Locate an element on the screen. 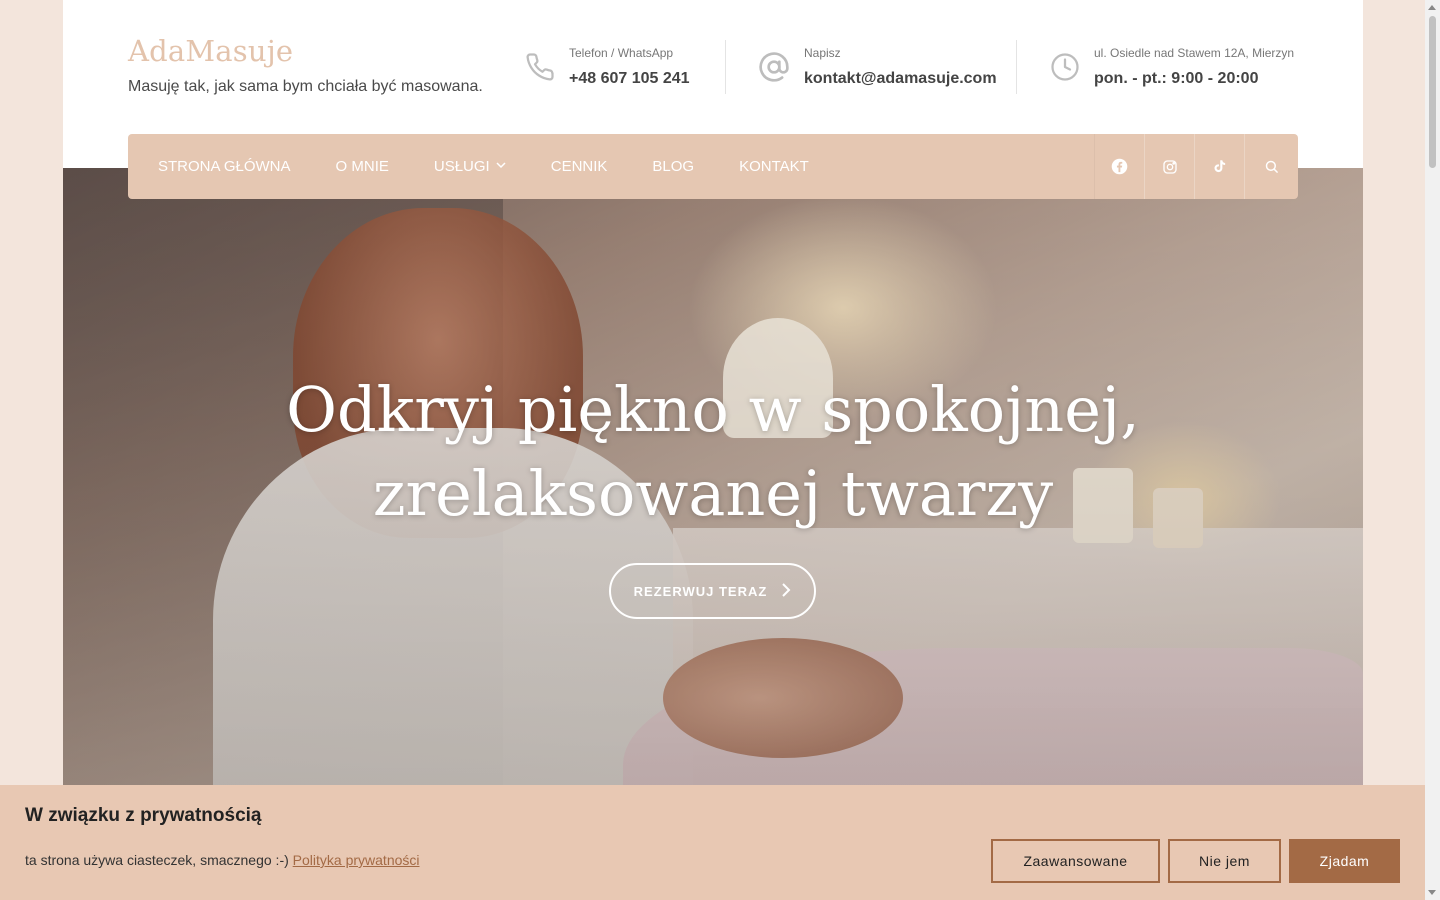 This screenshot has width=1440, height=900. nav-item-pricing: CENNIK is located at coordinates (579, 166).